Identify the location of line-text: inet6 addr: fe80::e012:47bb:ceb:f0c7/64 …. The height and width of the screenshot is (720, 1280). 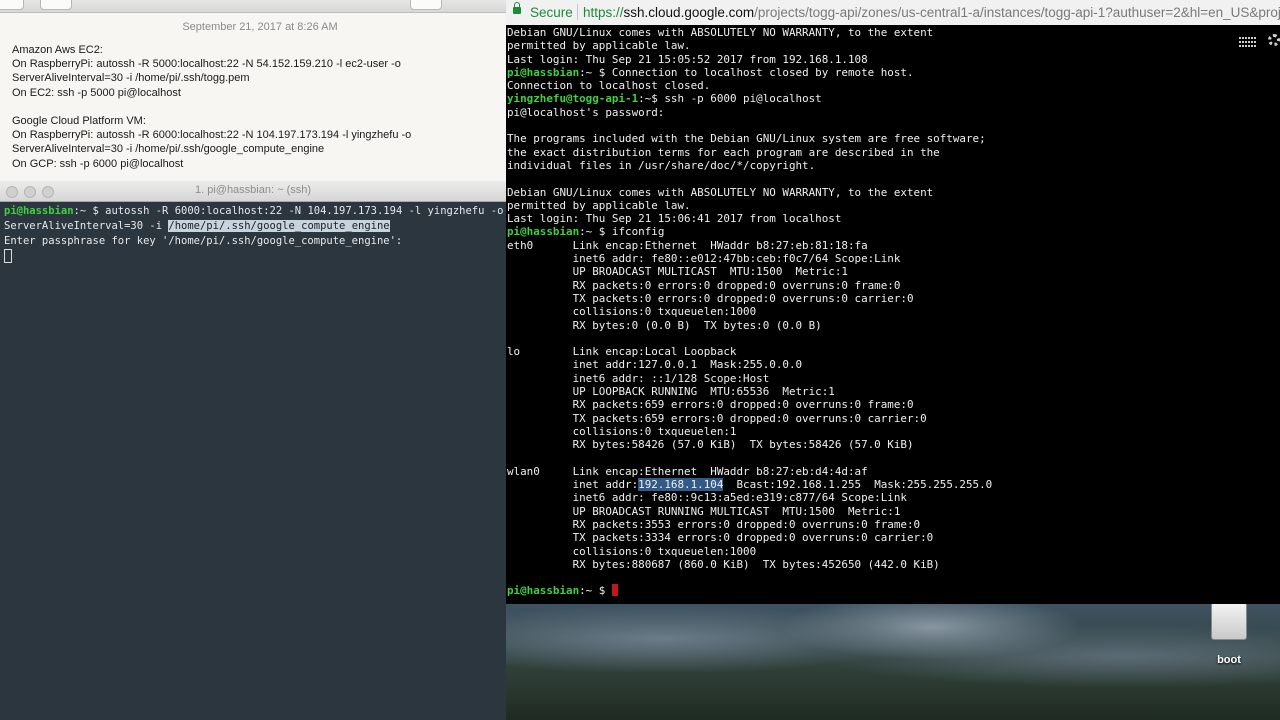
(704, 259).